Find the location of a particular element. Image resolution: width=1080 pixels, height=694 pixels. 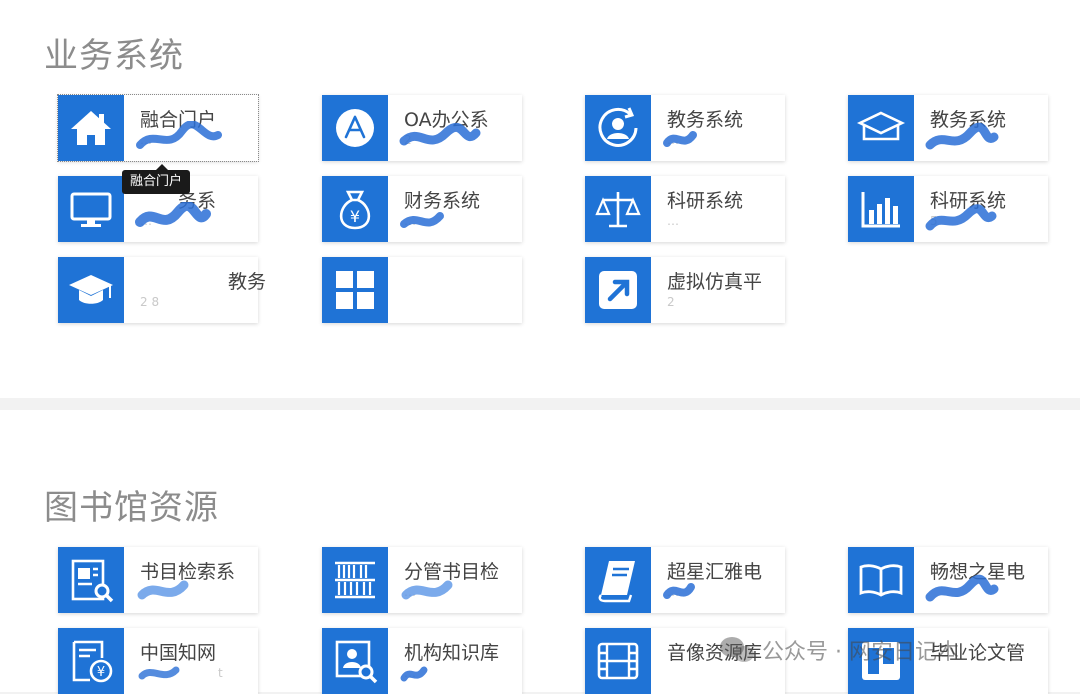

tile-label: 财务系统 is located at coordinates (442, 201).